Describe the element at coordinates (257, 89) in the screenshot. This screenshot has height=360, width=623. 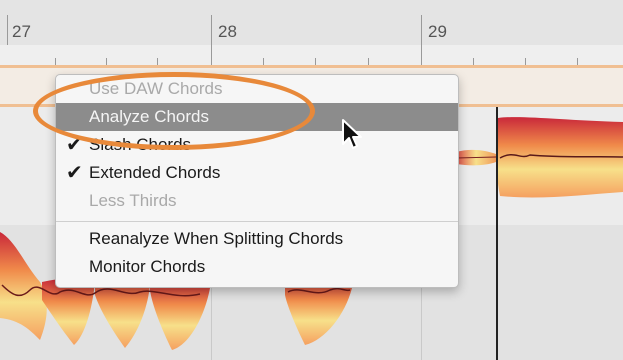
I see `menu-item-use-daw-chords: Use DAW Chords` at that location.